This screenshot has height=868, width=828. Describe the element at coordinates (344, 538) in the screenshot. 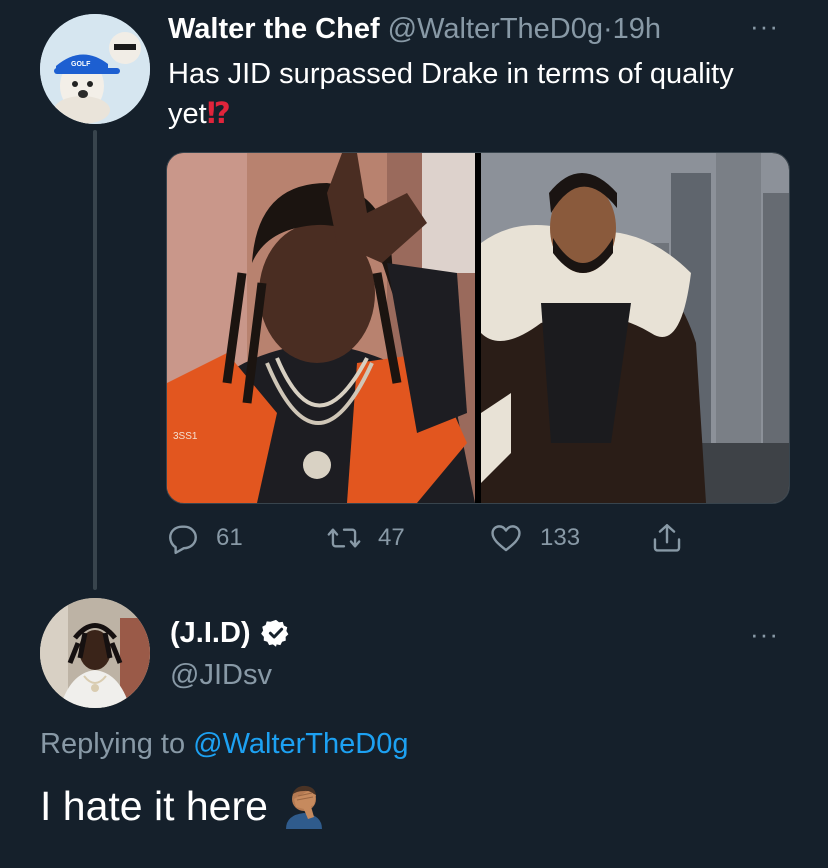

I see `retweet-icon` at that location.